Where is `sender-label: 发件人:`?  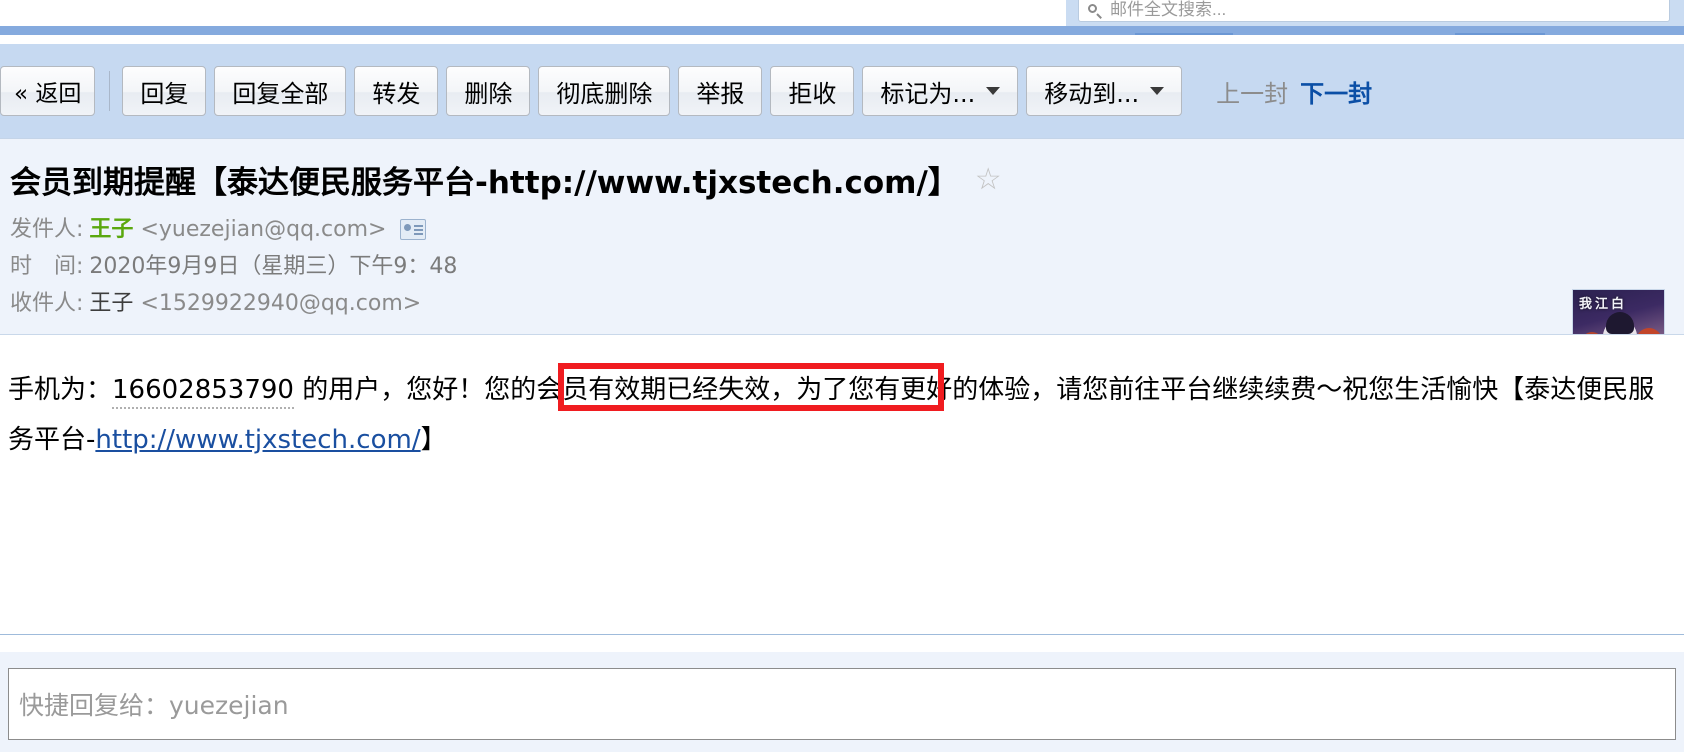 sender-label: 发件人: is located at coordinates (47, 229).